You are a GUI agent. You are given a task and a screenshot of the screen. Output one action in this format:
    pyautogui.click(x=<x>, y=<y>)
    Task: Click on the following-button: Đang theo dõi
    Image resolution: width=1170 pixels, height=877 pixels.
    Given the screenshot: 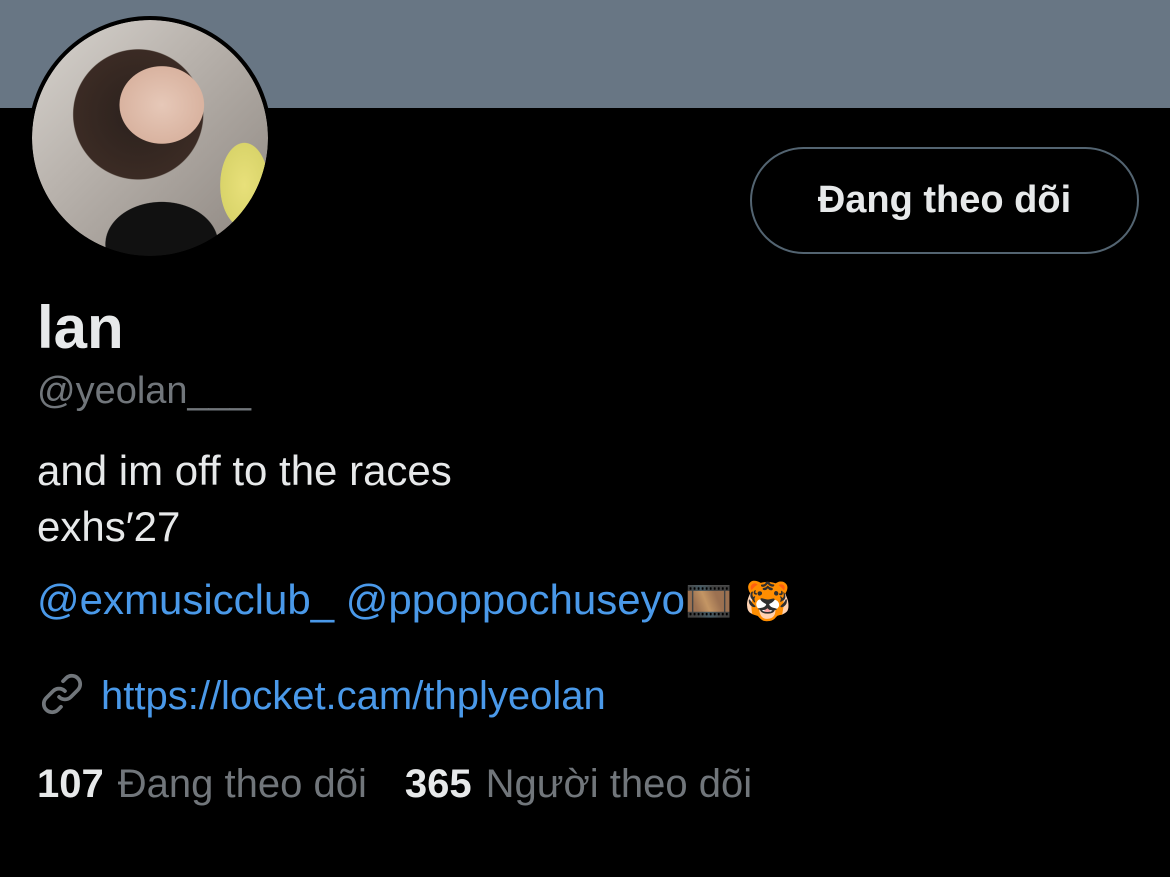 What is the action you would take?
    pyautogui.click(x=944, y=200)
    